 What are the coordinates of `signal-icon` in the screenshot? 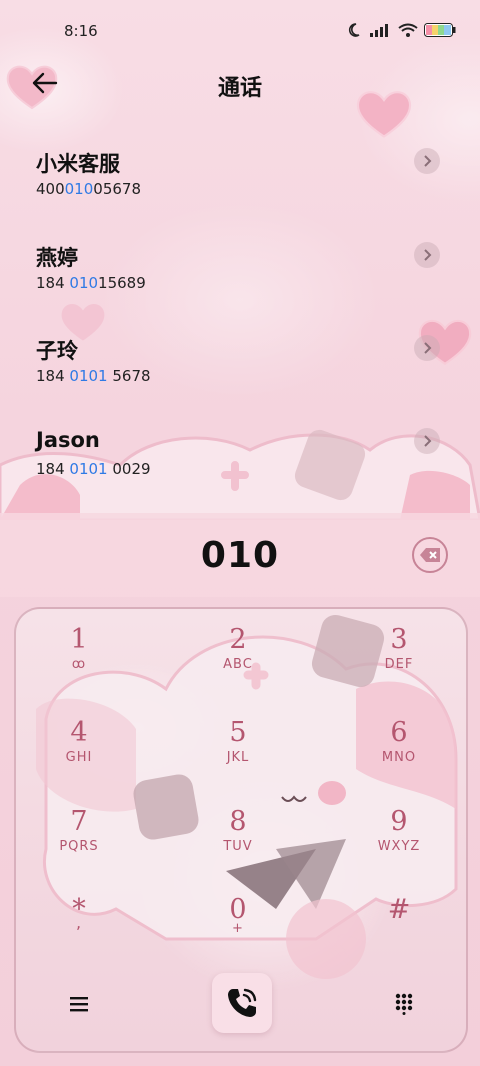 It's located at (381, 32).